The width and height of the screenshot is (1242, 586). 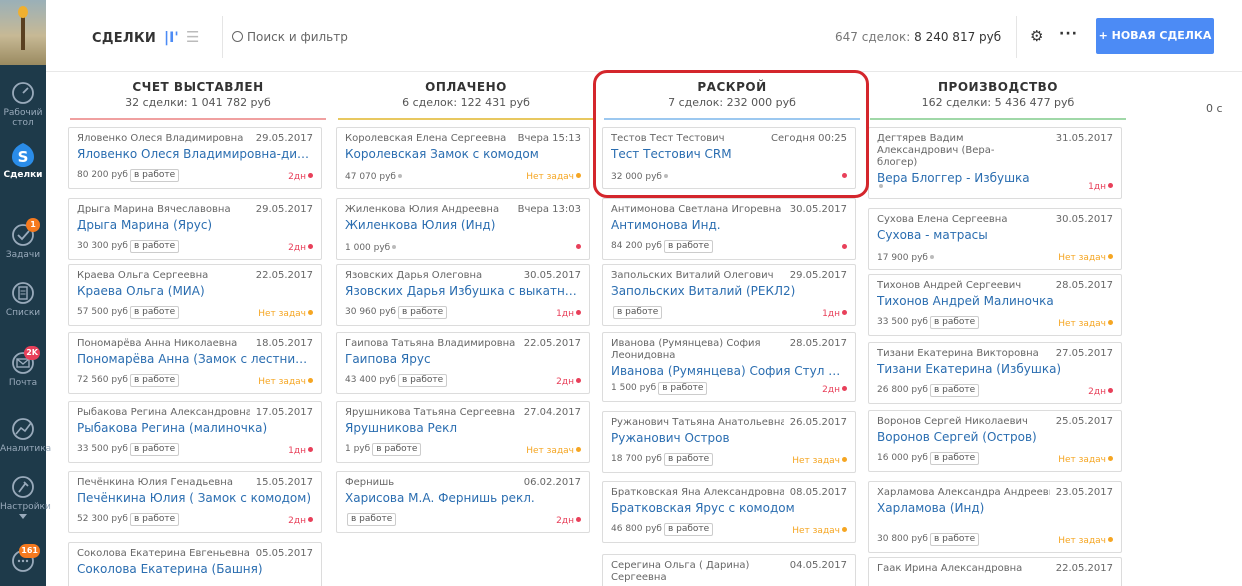 What do you see at coordinates (23, 560) in the screenshot?
I see `nav-chat: 161` at bounding box center [23, 560].